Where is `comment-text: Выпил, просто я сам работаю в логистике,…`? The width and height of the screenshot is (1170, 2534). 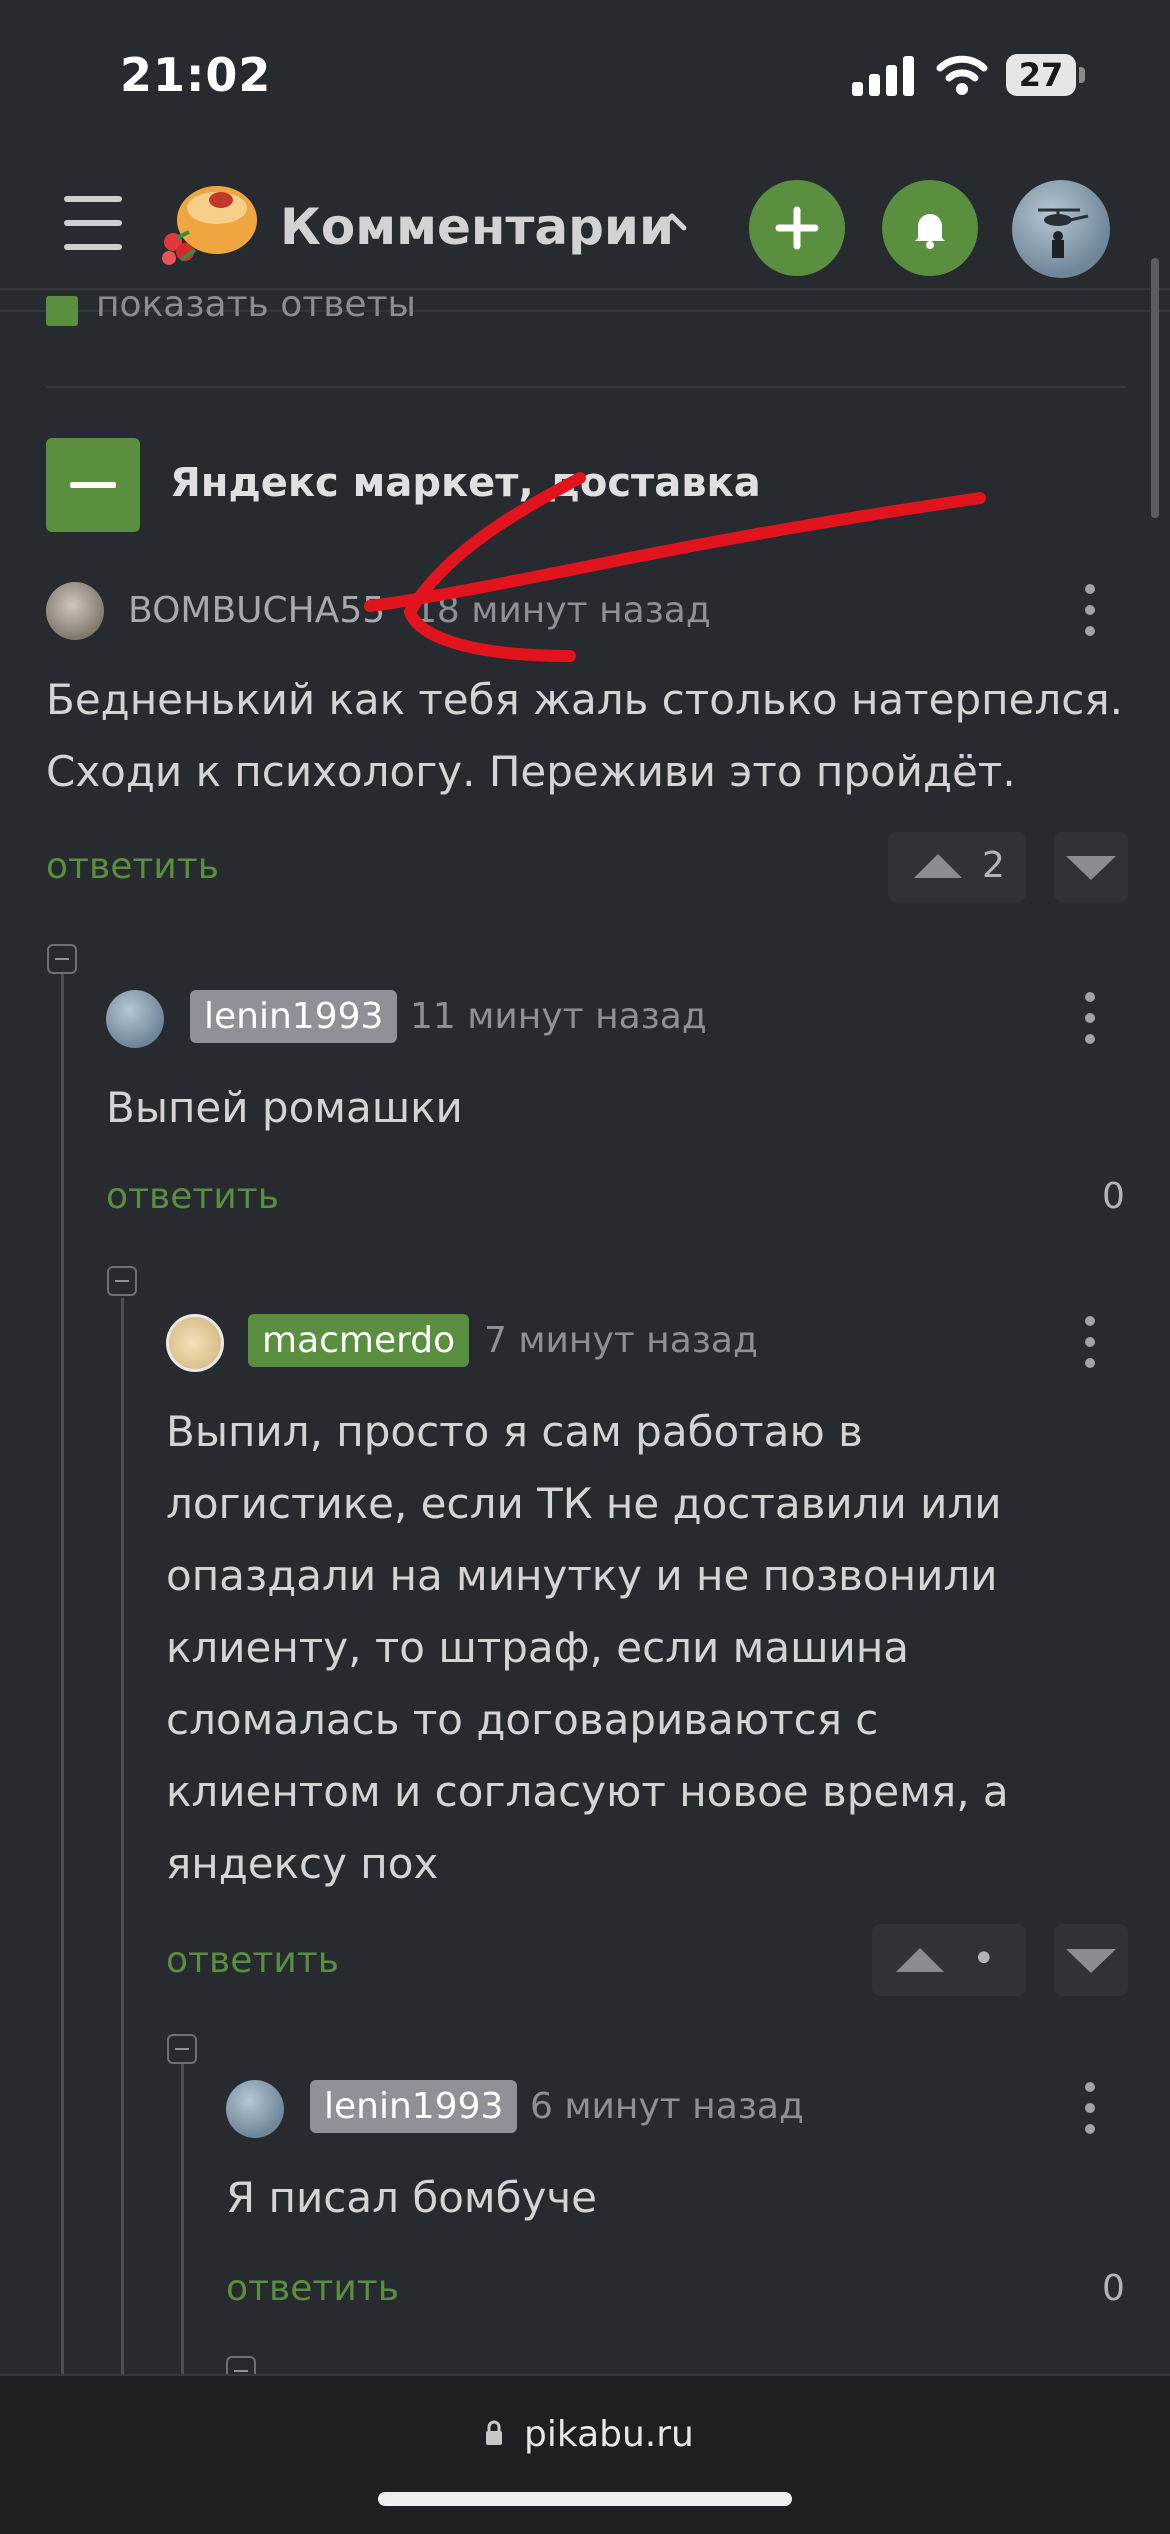
comment-text: Выпил, просто я сам работаю в логистике,… is located at coordinates (587, 1648).